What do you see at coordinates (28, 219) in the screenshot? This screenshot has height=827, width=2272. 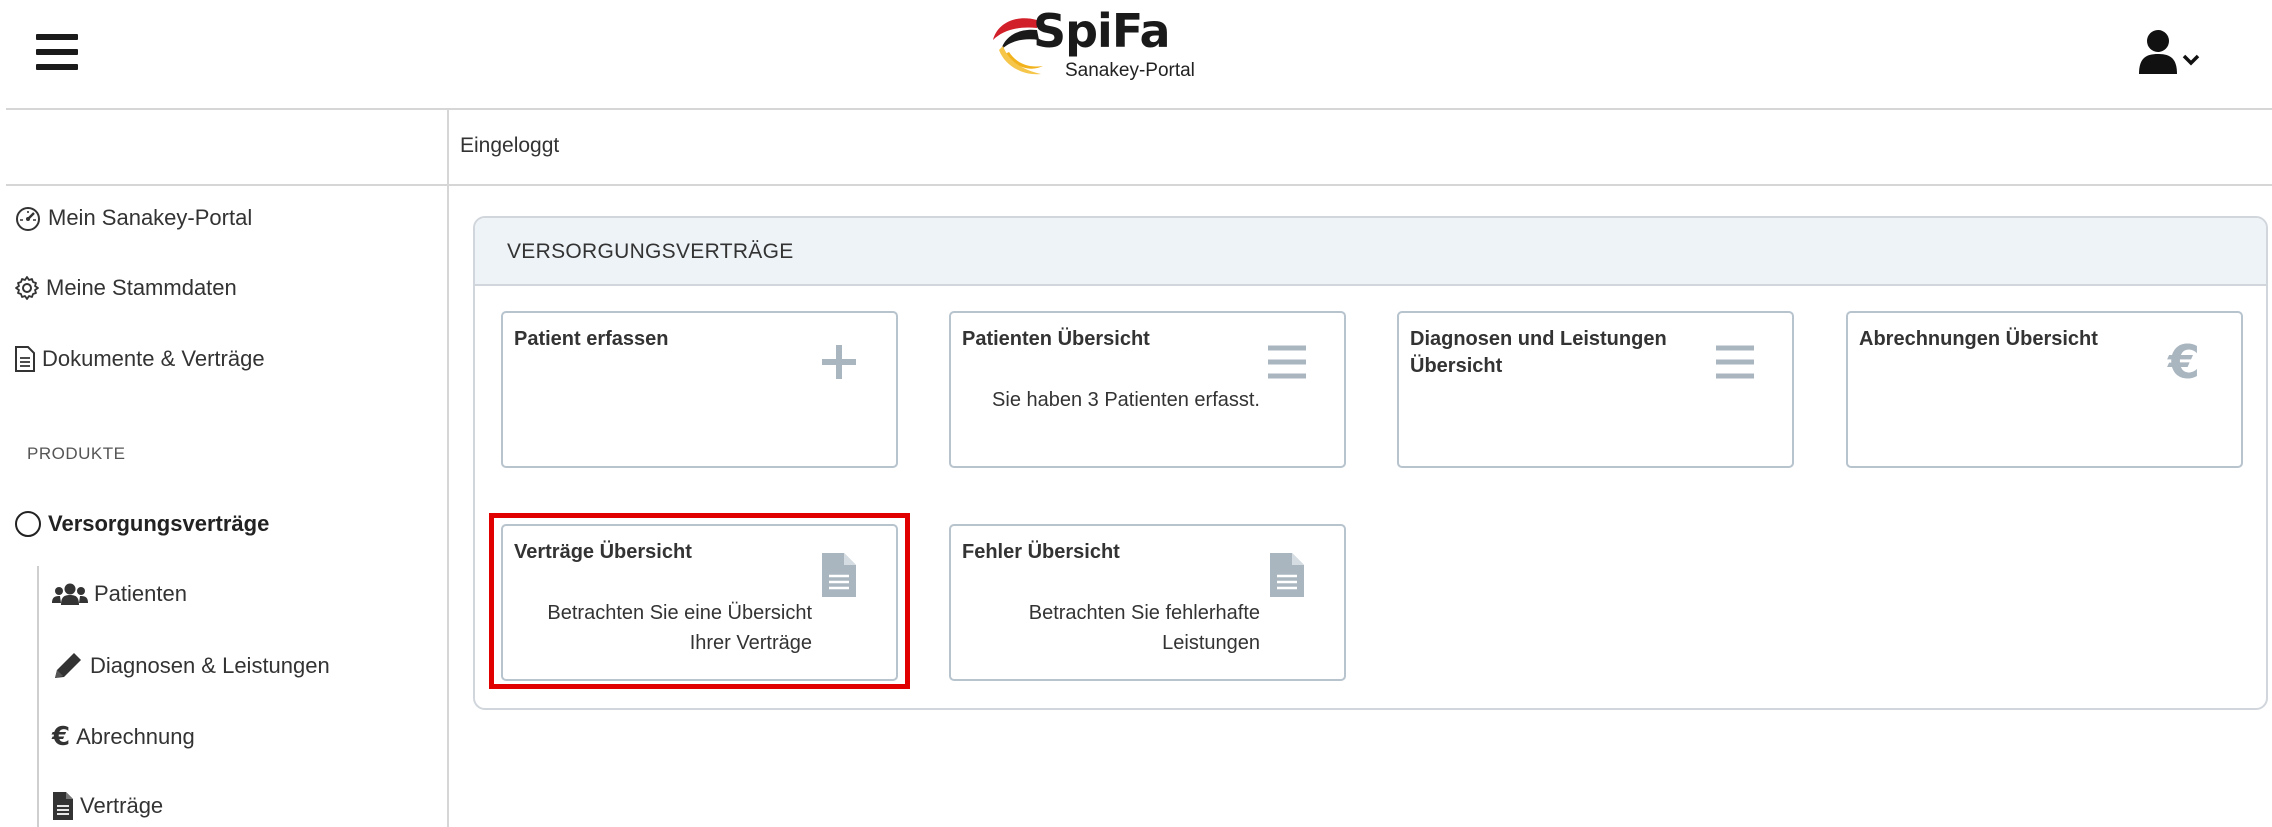 I see `dashboard-icon` at bounding box center [28, 219].